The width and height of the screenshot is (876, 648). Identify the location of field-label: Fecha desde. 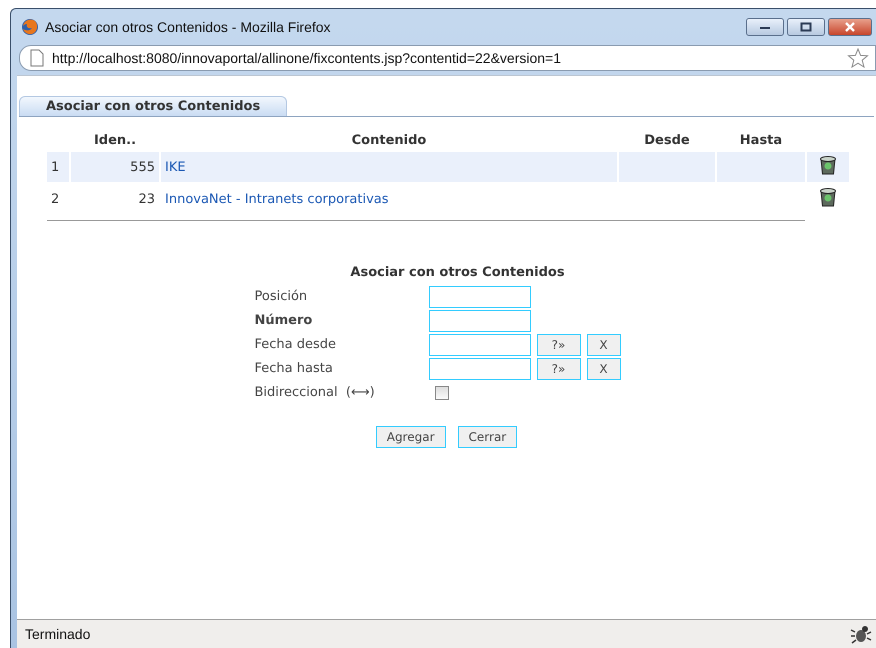
(296, 345).